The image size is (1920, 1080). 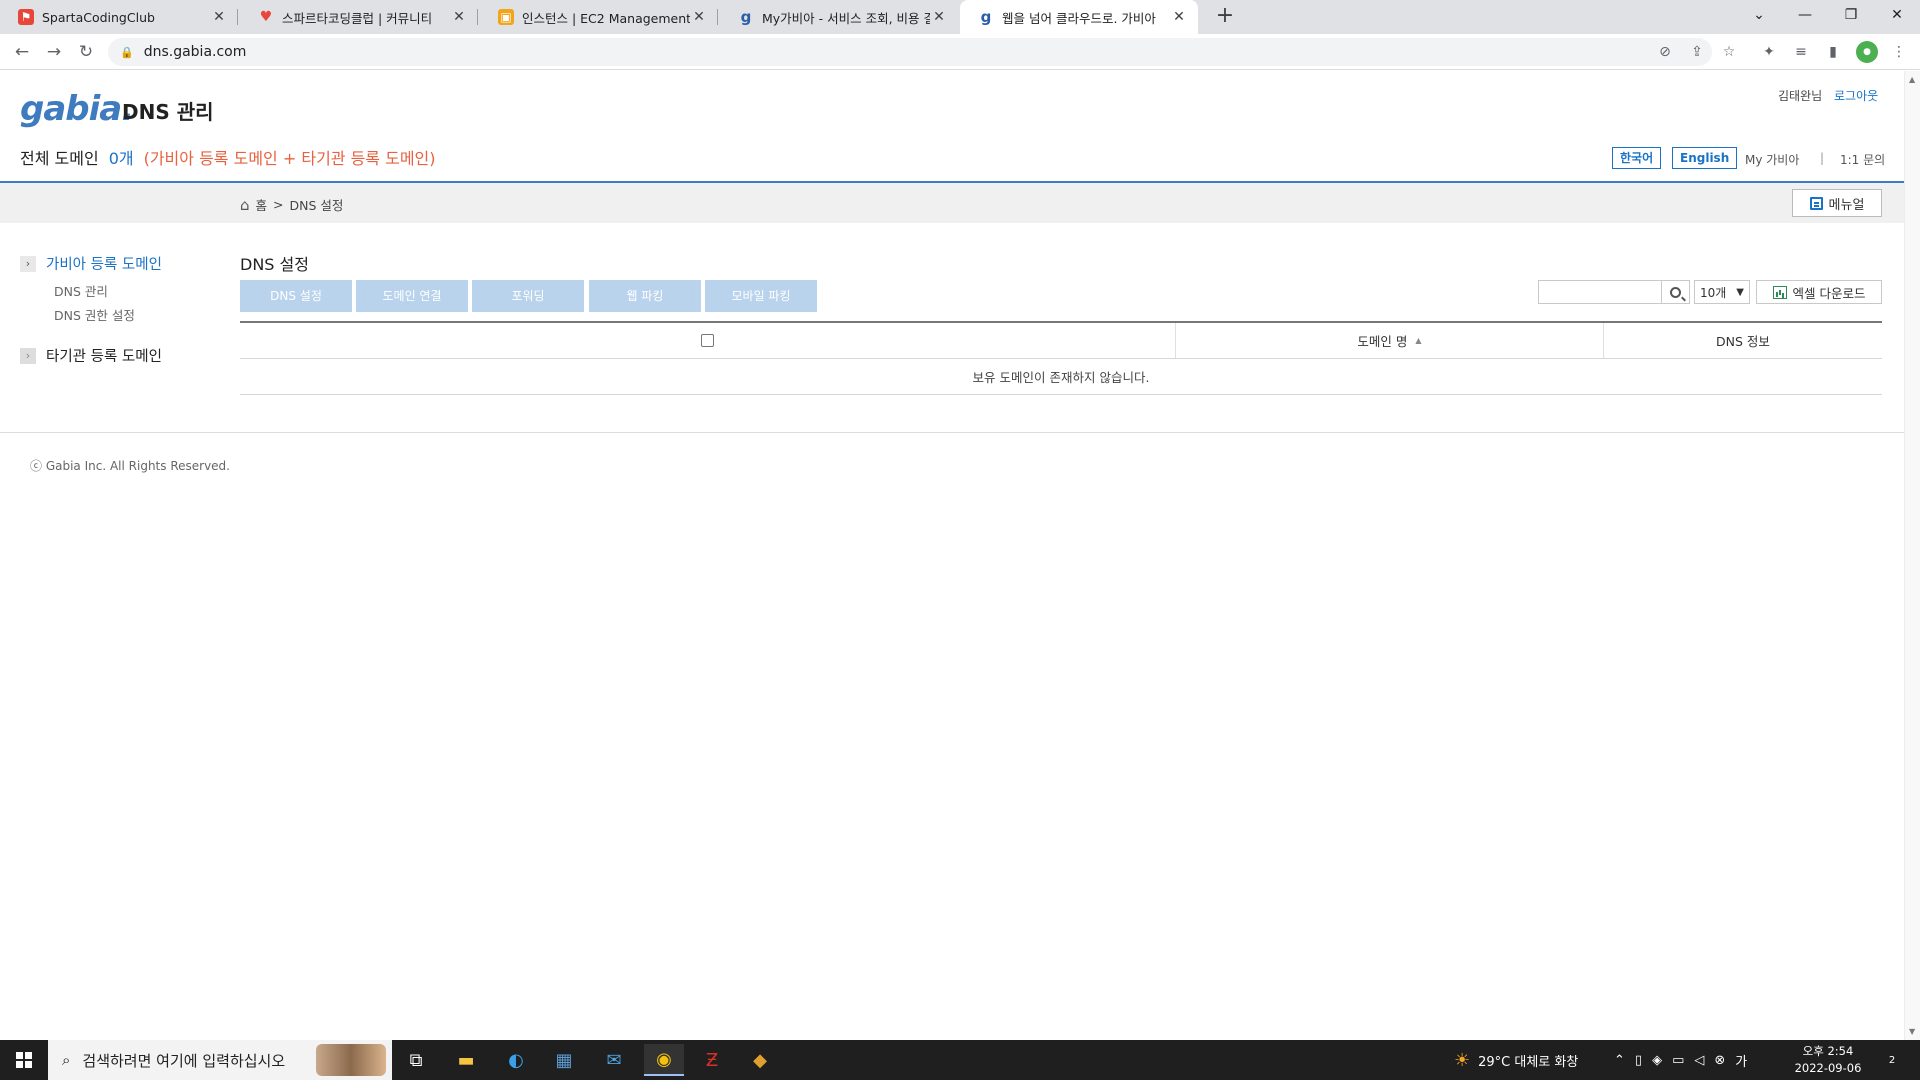 What do you see at coordinates (24, 1060) in the screenshot?
I see `start-button` at bounding box center [24, 1060].